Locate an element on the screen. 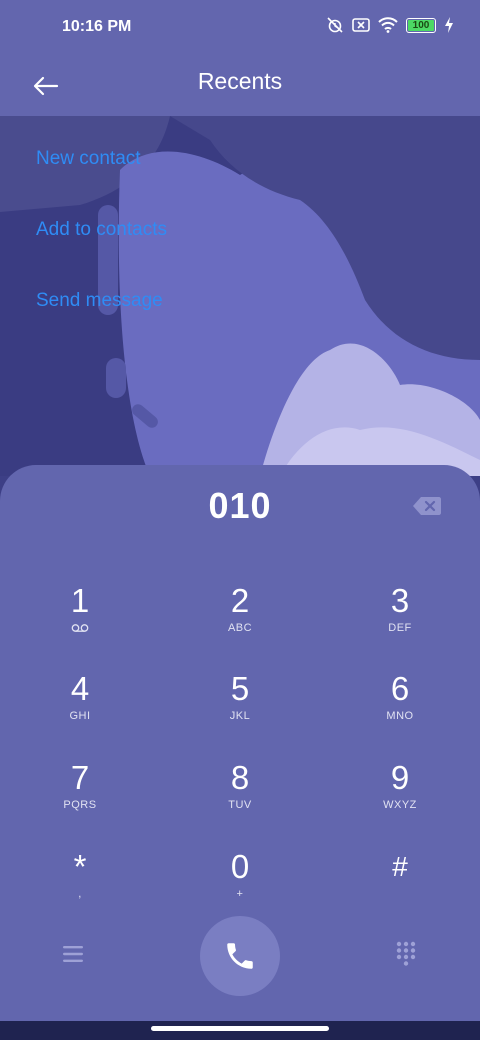 The height and width of the screenshot is (1040, 480). sim-off-icon is located at coordinates (361, 25).